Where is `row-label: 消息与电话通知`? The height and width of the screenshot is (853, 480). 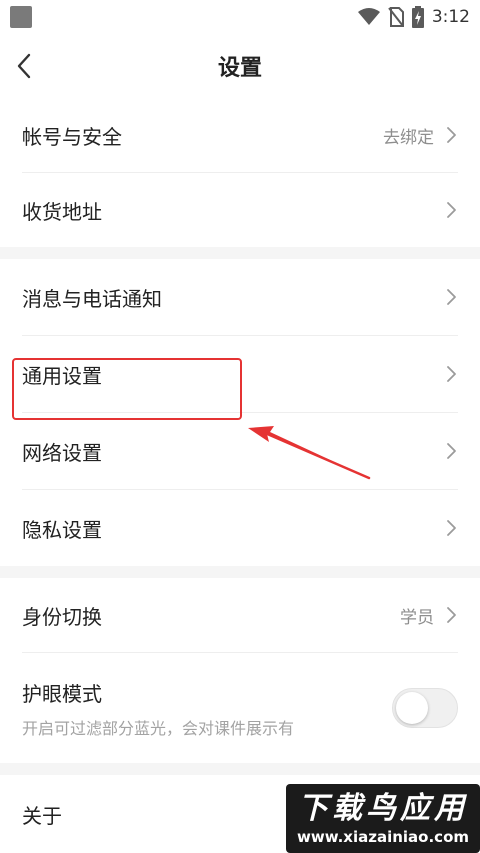
row-label: 消息与电话通知 is located at coordinates (92, 298).